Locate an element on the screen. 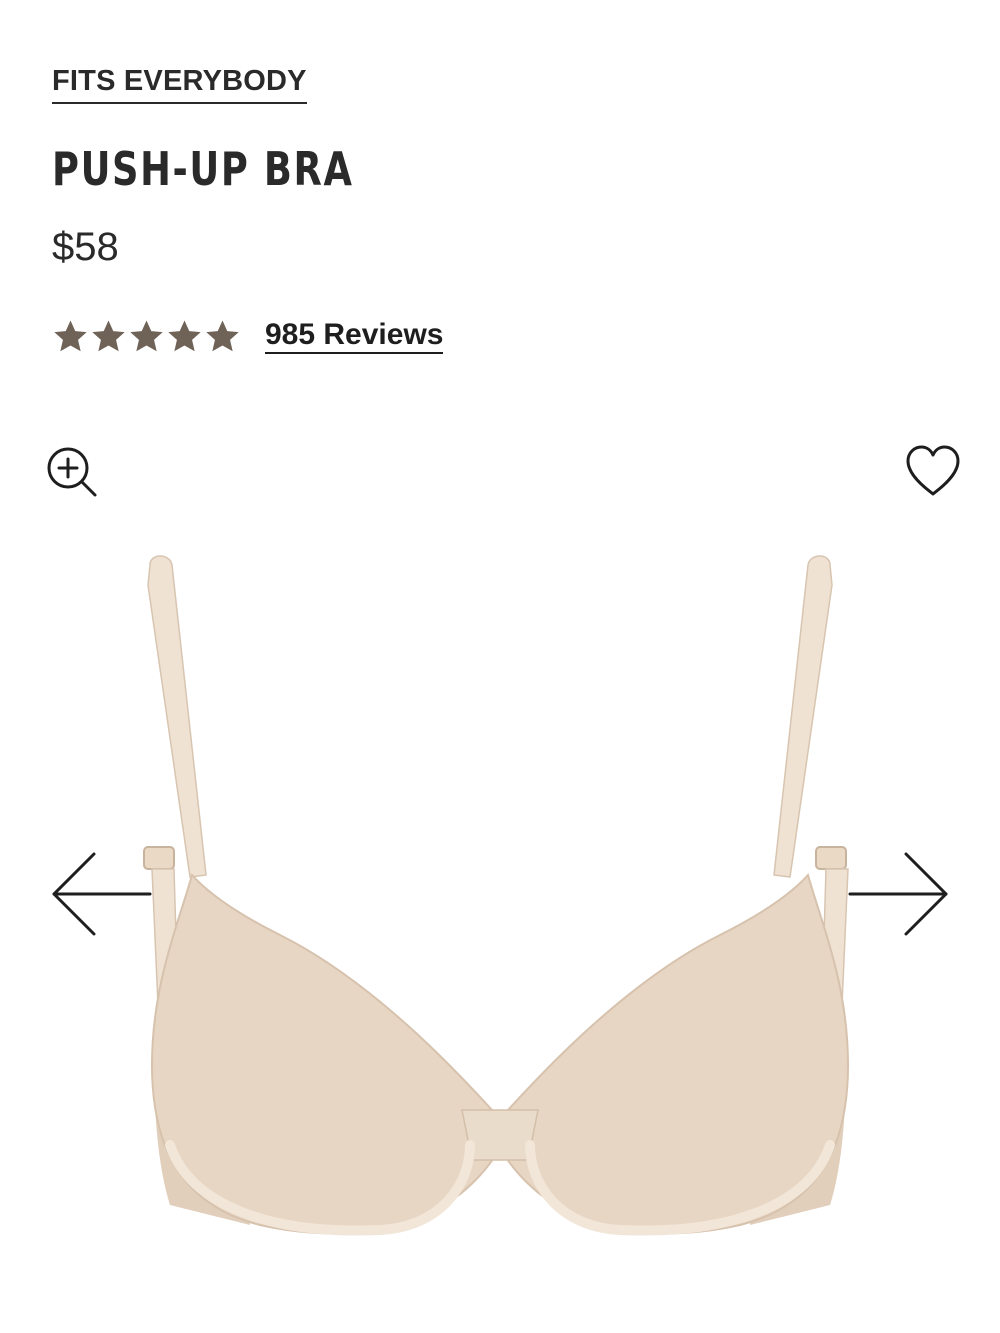 The width and height of the screenshot is (1000, 1333). star-rating is located at coordinates (146, 336).